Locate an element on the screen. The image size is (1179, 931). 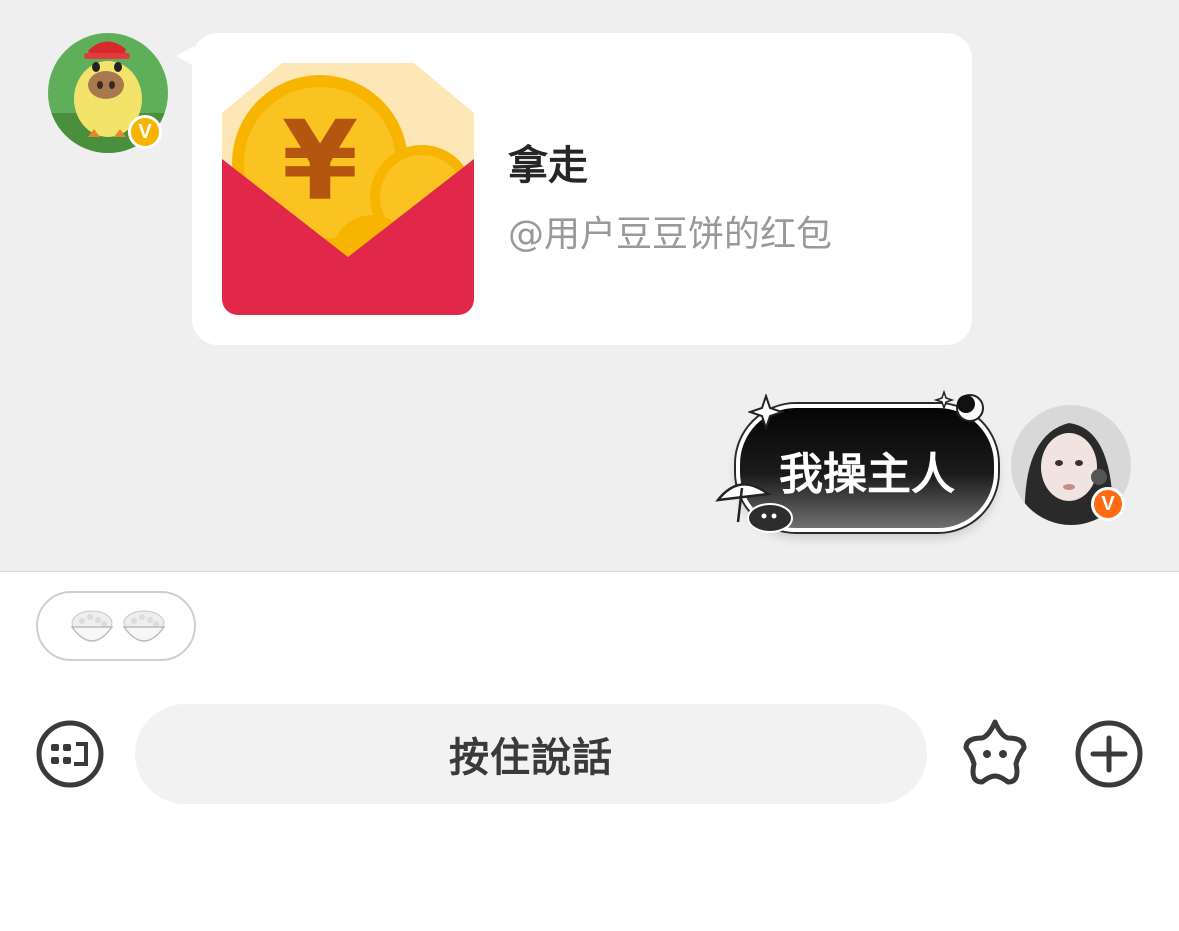
plus-circle-icon is located at coordinates (1109, 754).